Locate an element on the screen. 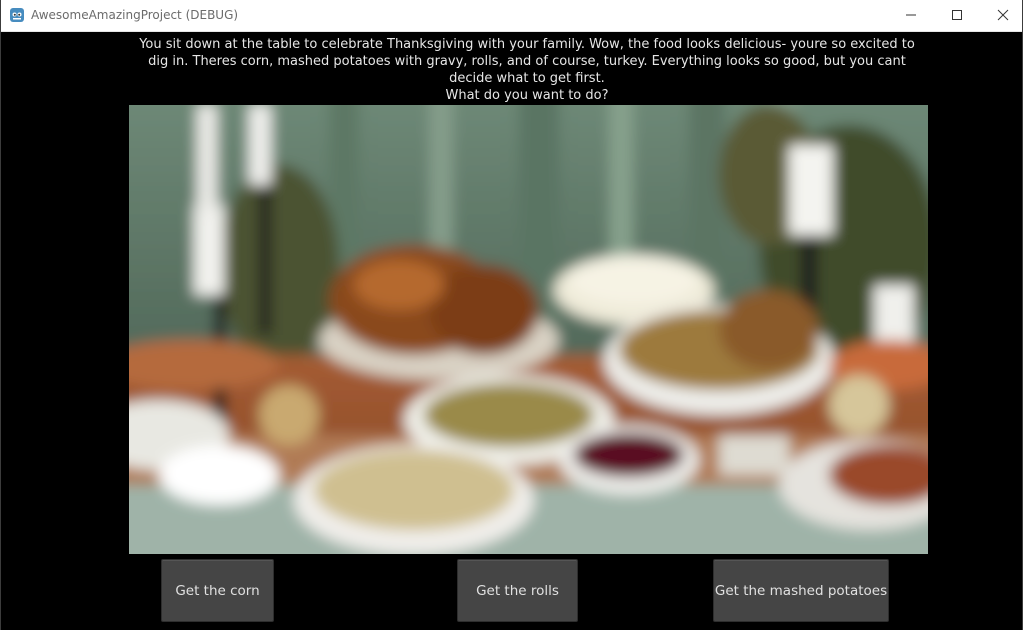  godot-engine-icon is located at coordinates (17, 15).